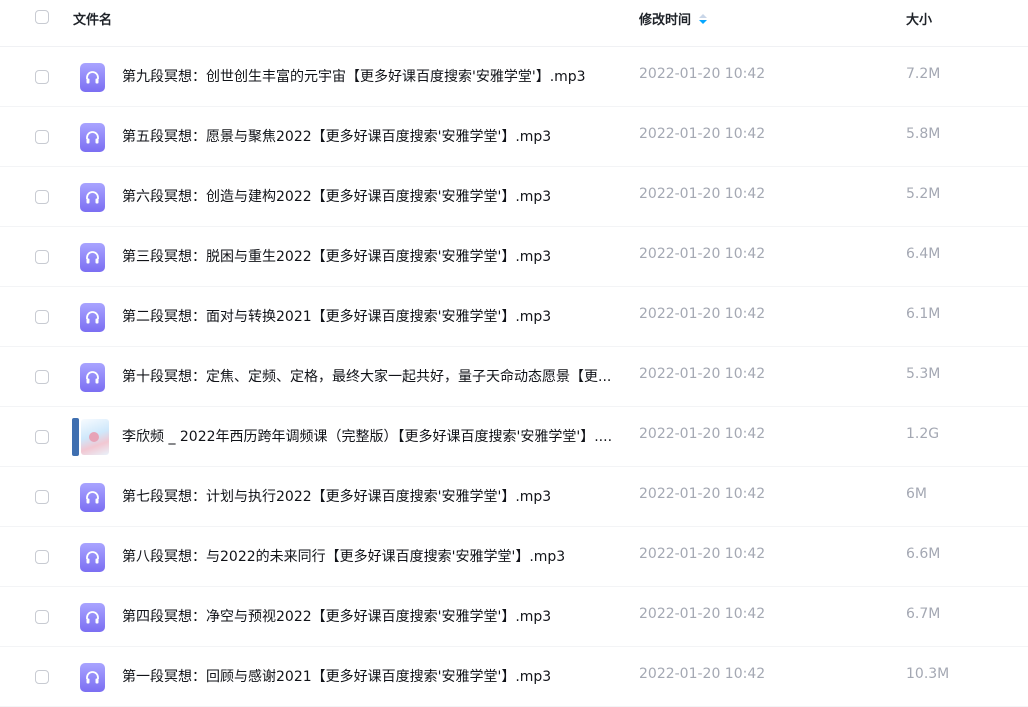  I want to click on column-header-modified-time-label: 修改时间, so click(665, 20).